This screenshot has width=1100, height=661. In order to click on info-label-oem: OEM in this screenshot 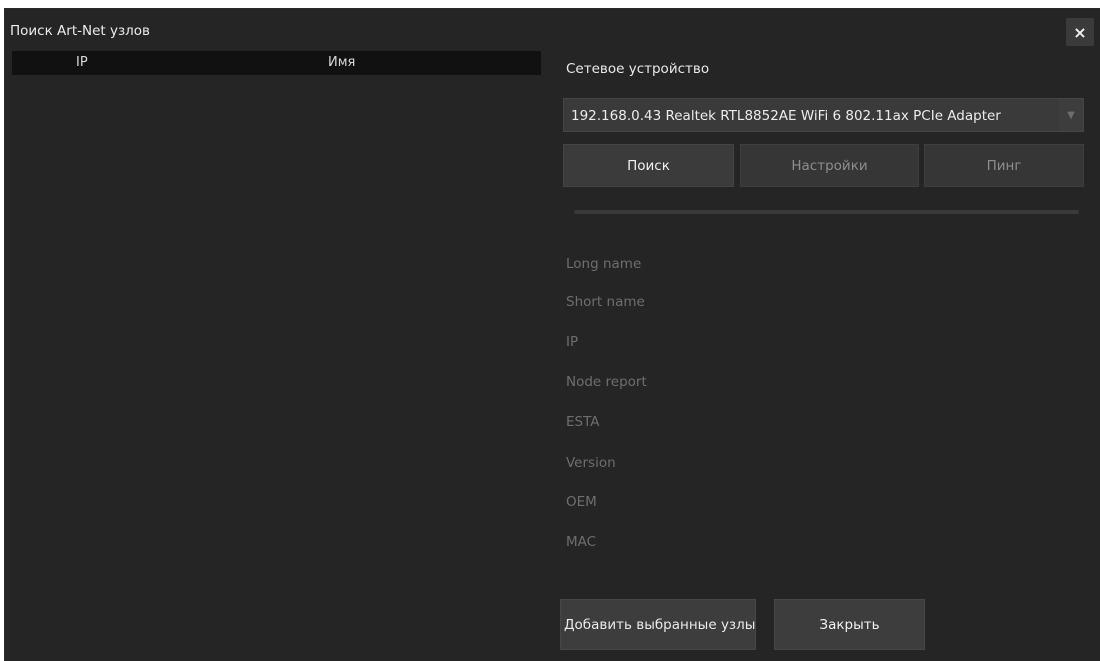, I will do `click(581, 502)`.